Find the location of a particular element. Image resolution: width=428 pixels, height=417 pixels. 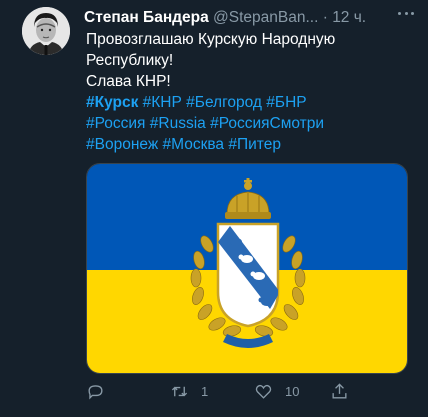

avatar is located at coordinates (46, 31).